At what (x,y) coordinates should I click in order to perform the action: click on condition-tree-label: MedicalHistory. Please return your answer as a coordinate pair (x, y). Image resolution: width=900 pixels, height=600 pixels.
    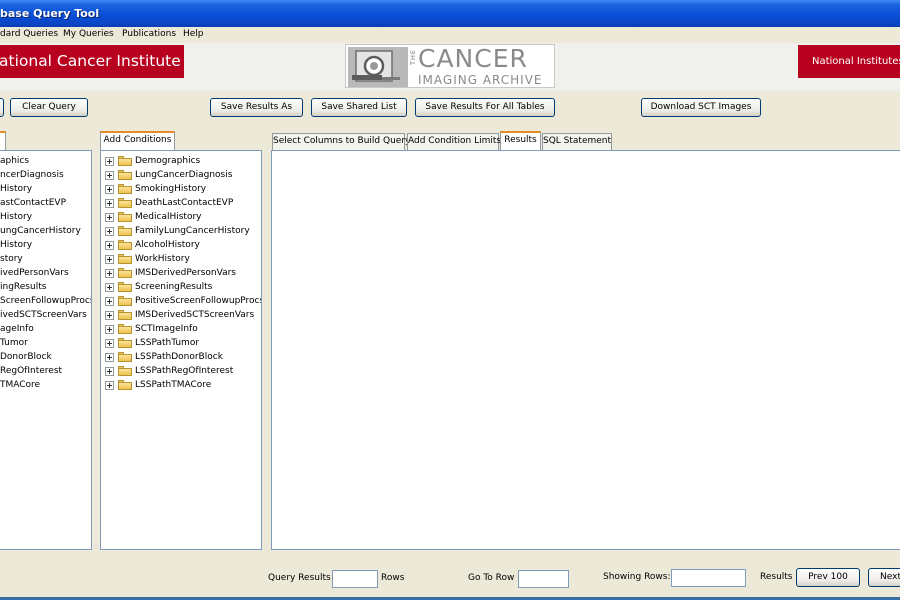
    Looking at the image, I should click on (168, 217).